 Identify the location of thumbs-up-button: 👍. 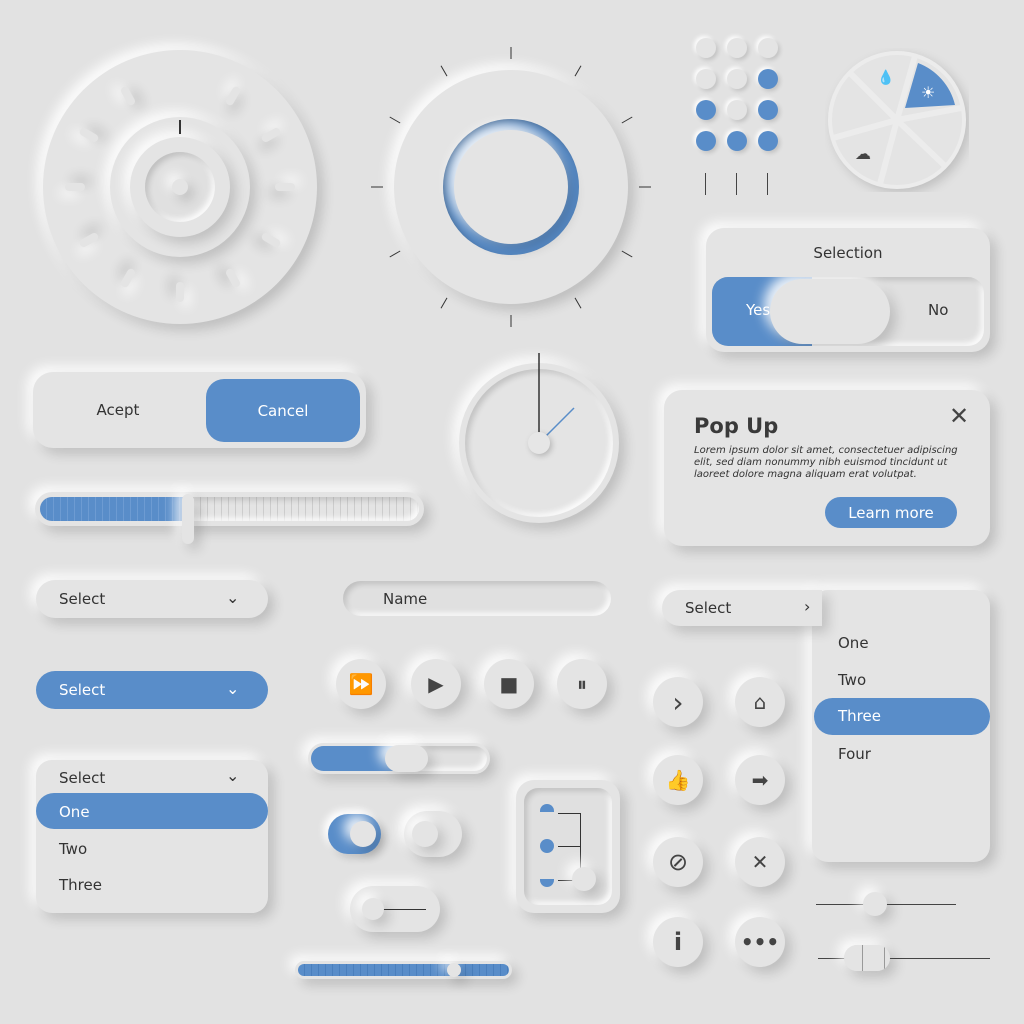
(678, 780).